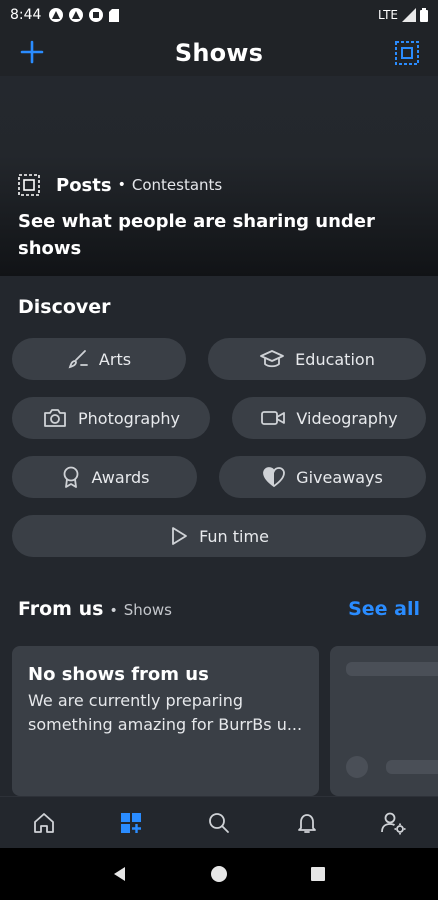 Image resolution: width=438 pixels, height=900 pixels. I want to click on chip-label: Giveaways, so click(339, 477).